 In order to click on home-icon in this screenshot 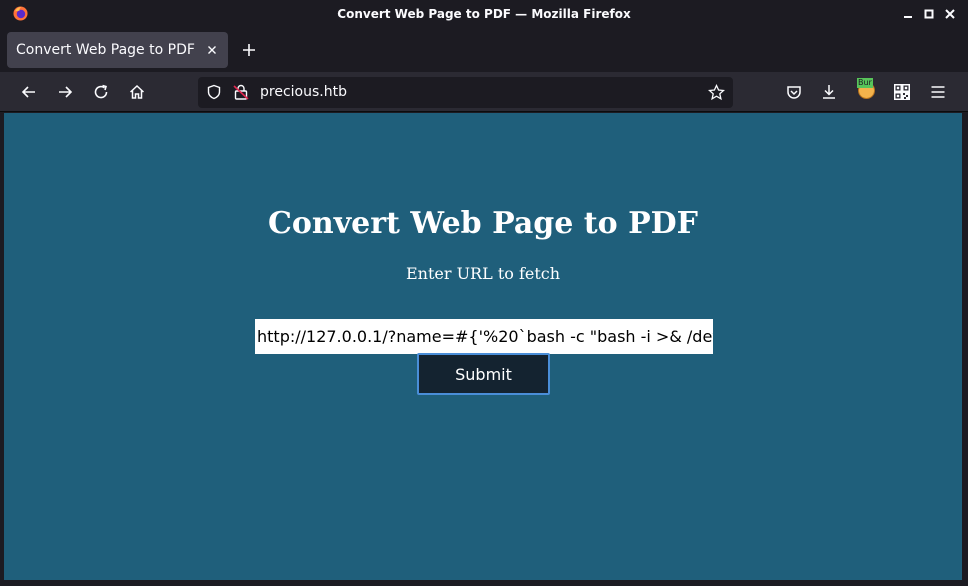, I will do `click(137, 91)`.